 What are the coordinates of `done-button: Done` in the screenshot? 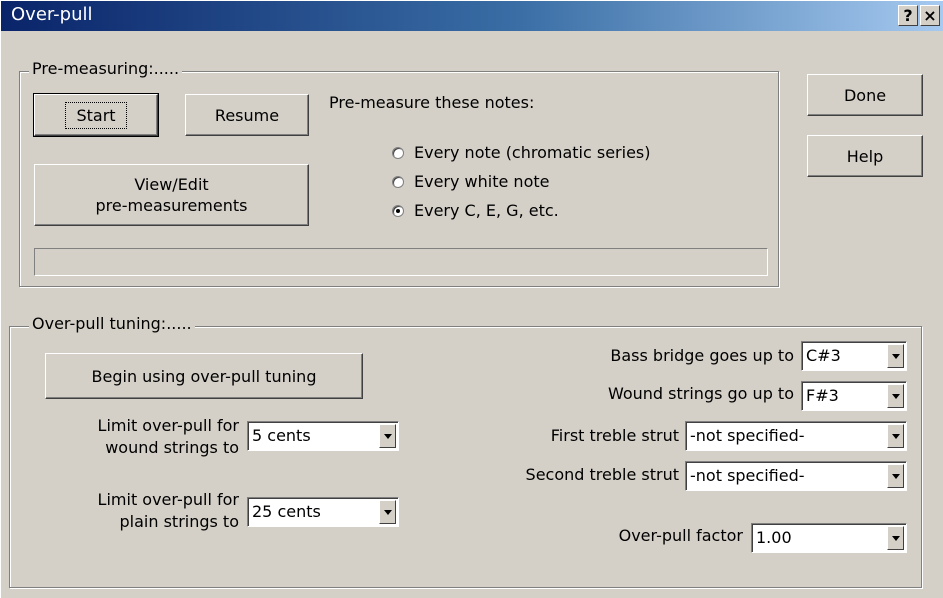 It's located at (865, 95).